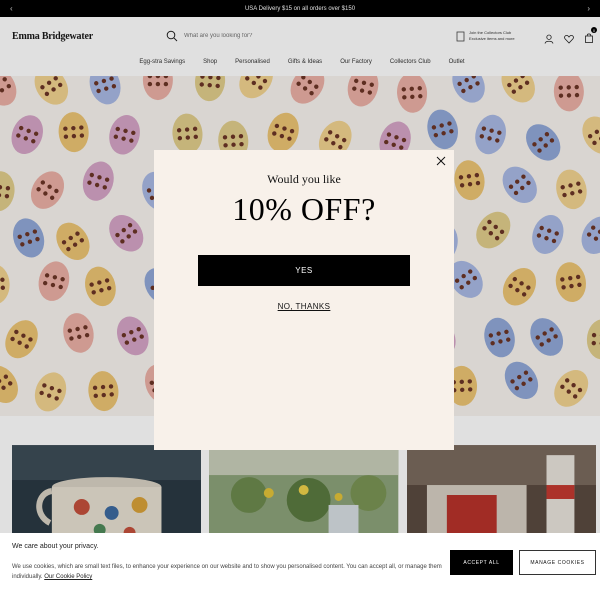  Describe the element at coordinates (557, 562) in the screenshot. I see `manage-cookies-button: MANAGE COOKIES` at that location.